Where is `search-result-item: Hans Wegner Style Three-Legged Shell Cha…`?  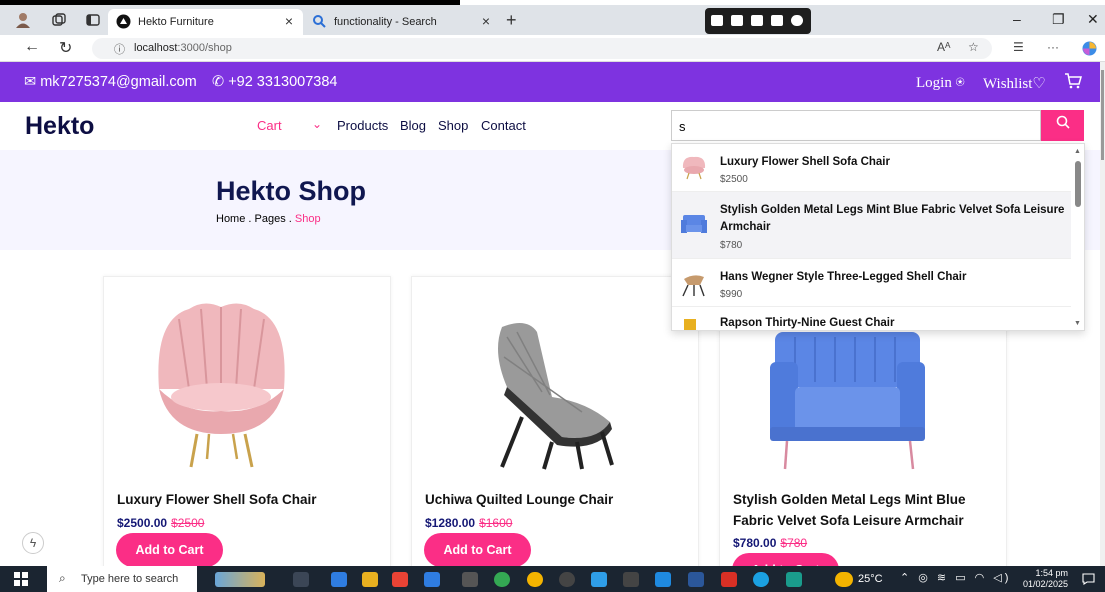 search-result-item: Hans Wegner Style Three-Legged Shell Cha… is located at coordinates (872, 283).